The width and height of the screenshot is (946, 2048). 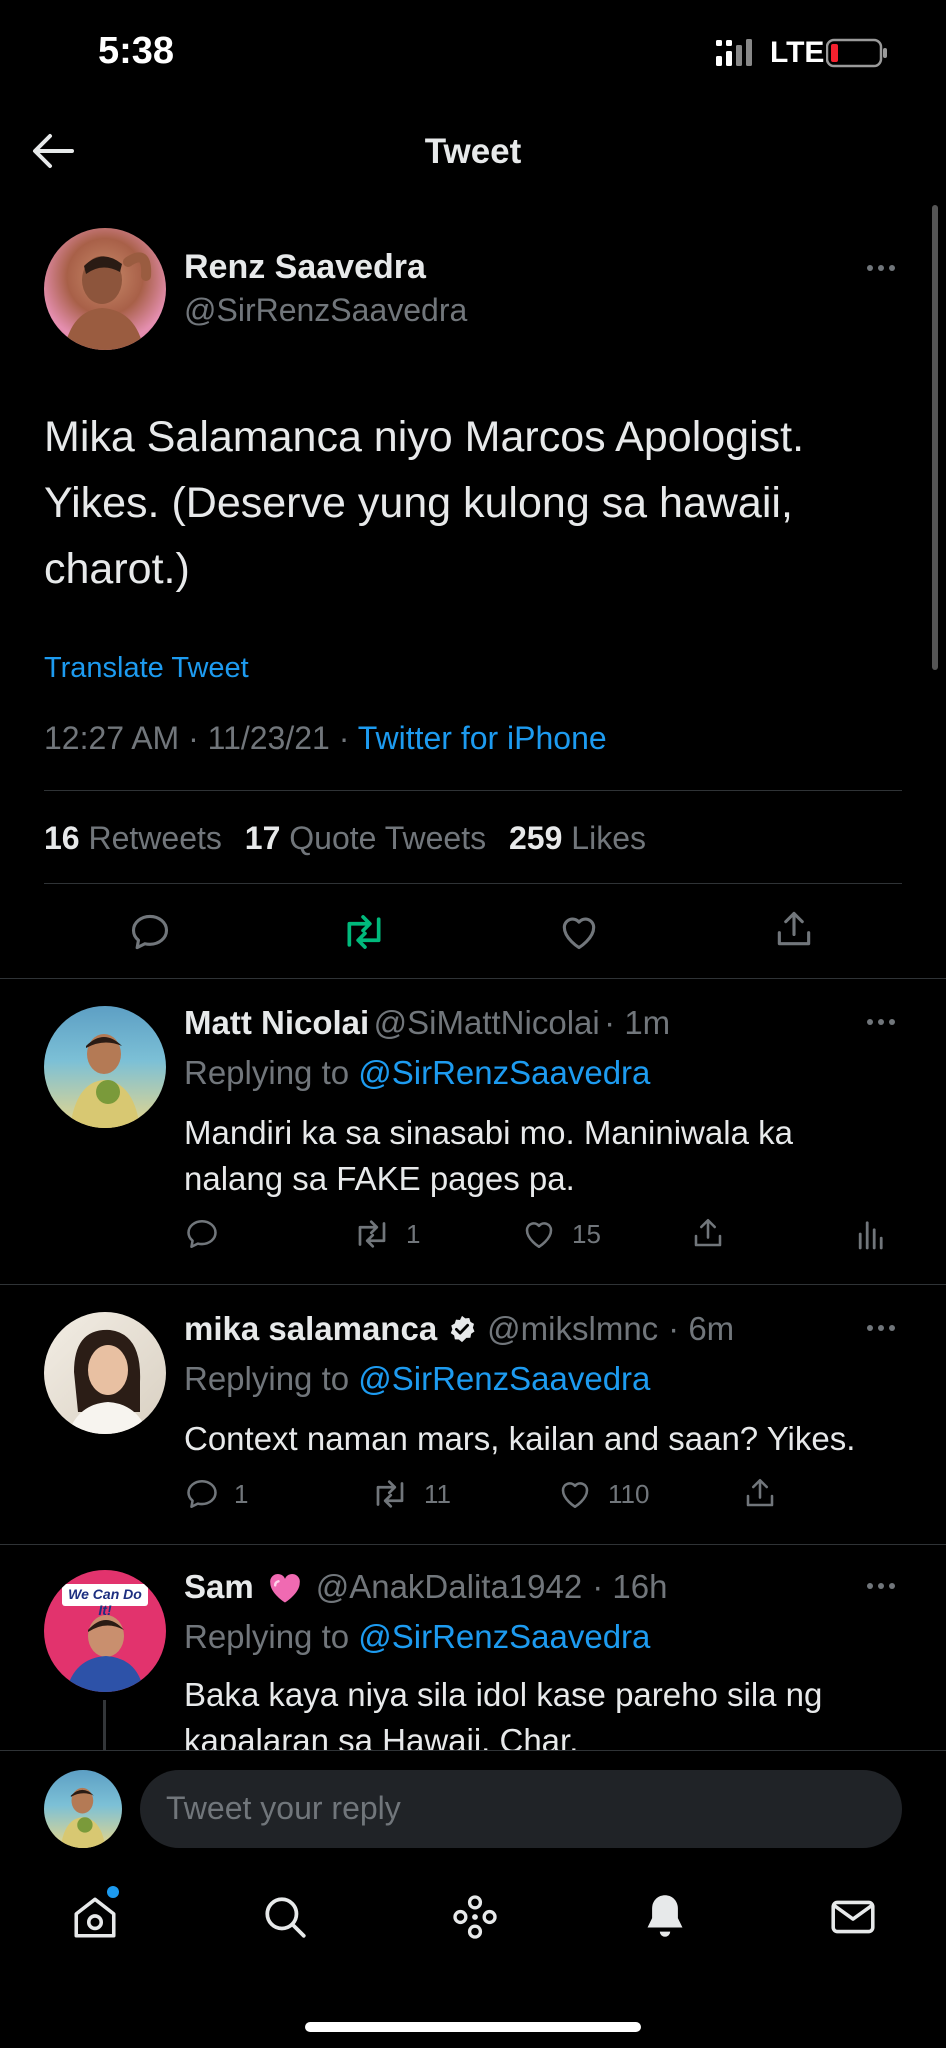 What do you see at coordinates (482, 738) in the screenshot?
I see `tweet-source: Twitter for iPhone` at bounding box center [482, 738].